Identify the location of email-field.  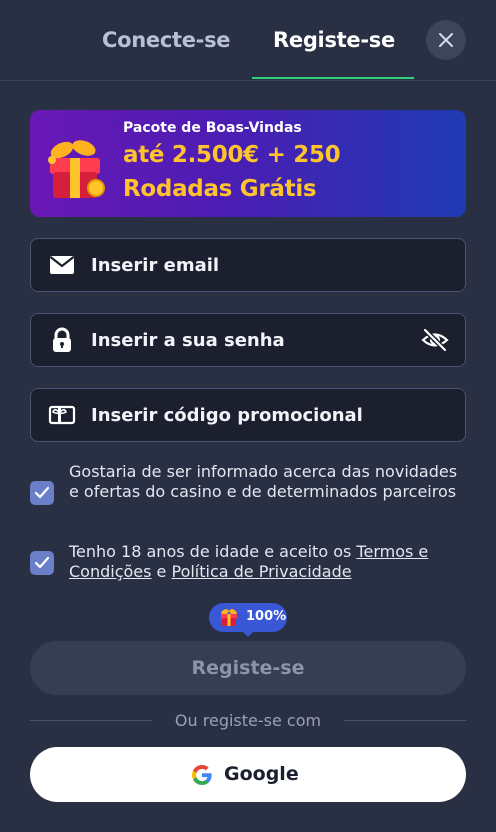
(248, 265).